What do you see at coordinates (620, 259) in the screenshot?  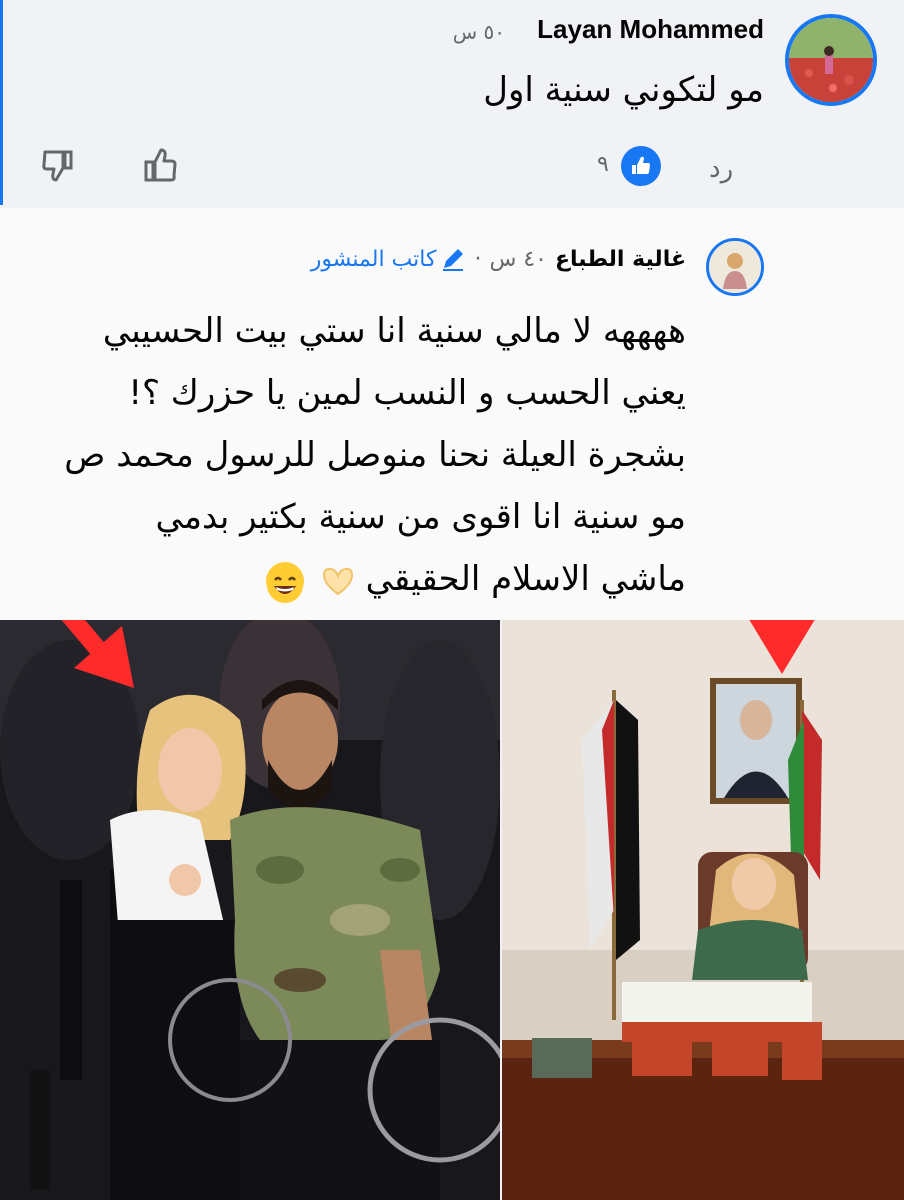 I see `comment-author: غالية الطباع` at bounding box center [620, 259].